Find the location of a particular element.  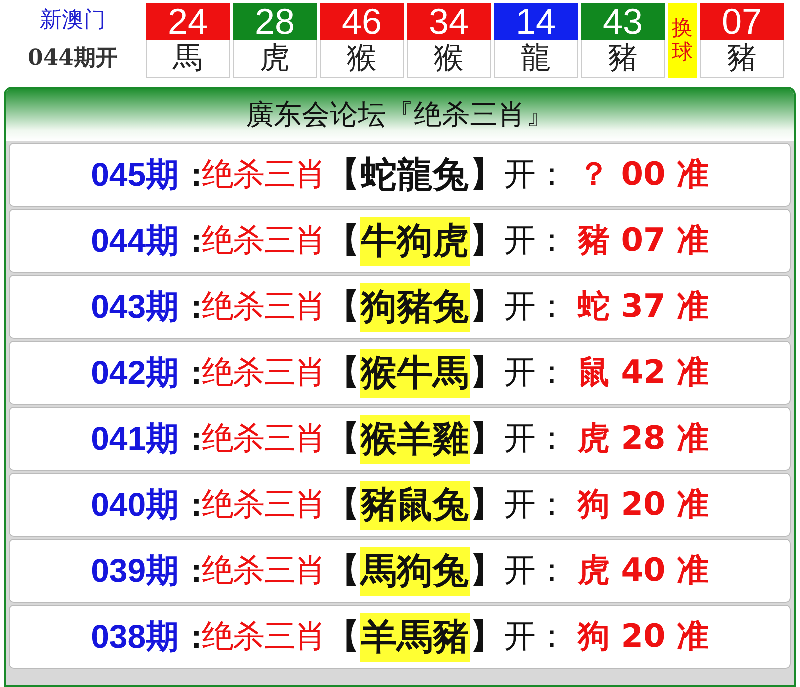

period-number: 044期 is located at coordinates (135, 240).